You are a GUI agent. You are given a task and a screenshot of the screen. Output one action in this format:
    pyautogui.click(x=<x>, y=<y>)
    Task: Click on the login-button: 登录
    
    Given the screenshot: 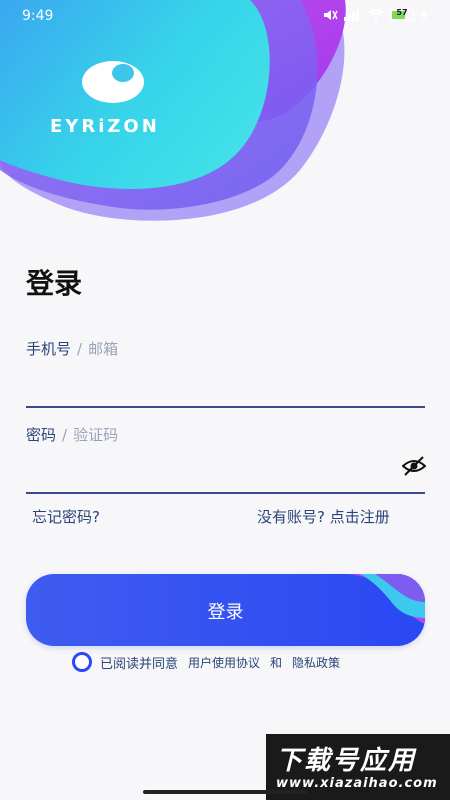 What is the action you would take?
    pyautogui.click(x=225, y=610)
    